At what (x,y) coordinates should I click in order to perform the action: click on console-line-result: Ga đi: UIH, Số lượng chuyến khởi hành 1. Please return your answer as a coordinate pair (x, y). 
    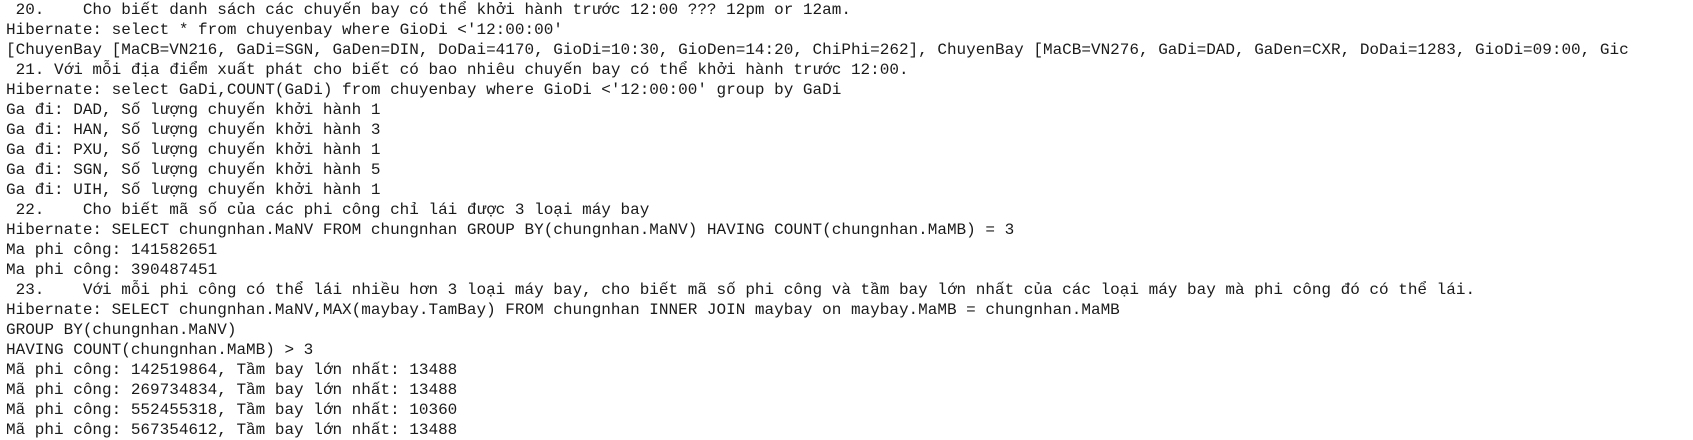
    Looking at the image, I should click on (193, 190).